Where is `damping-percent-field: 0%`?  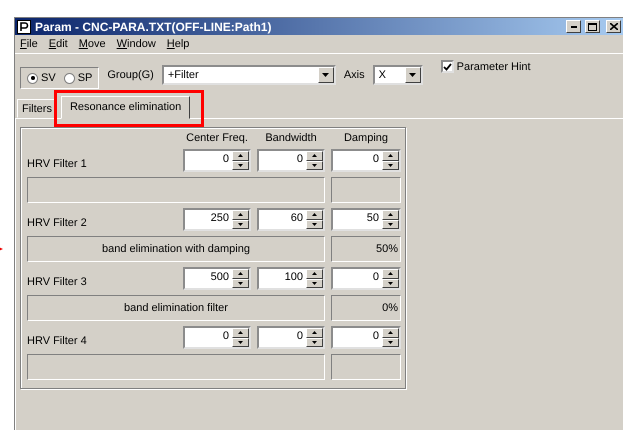 damping-percent-field: 0% is located at coordinates (366, 308).